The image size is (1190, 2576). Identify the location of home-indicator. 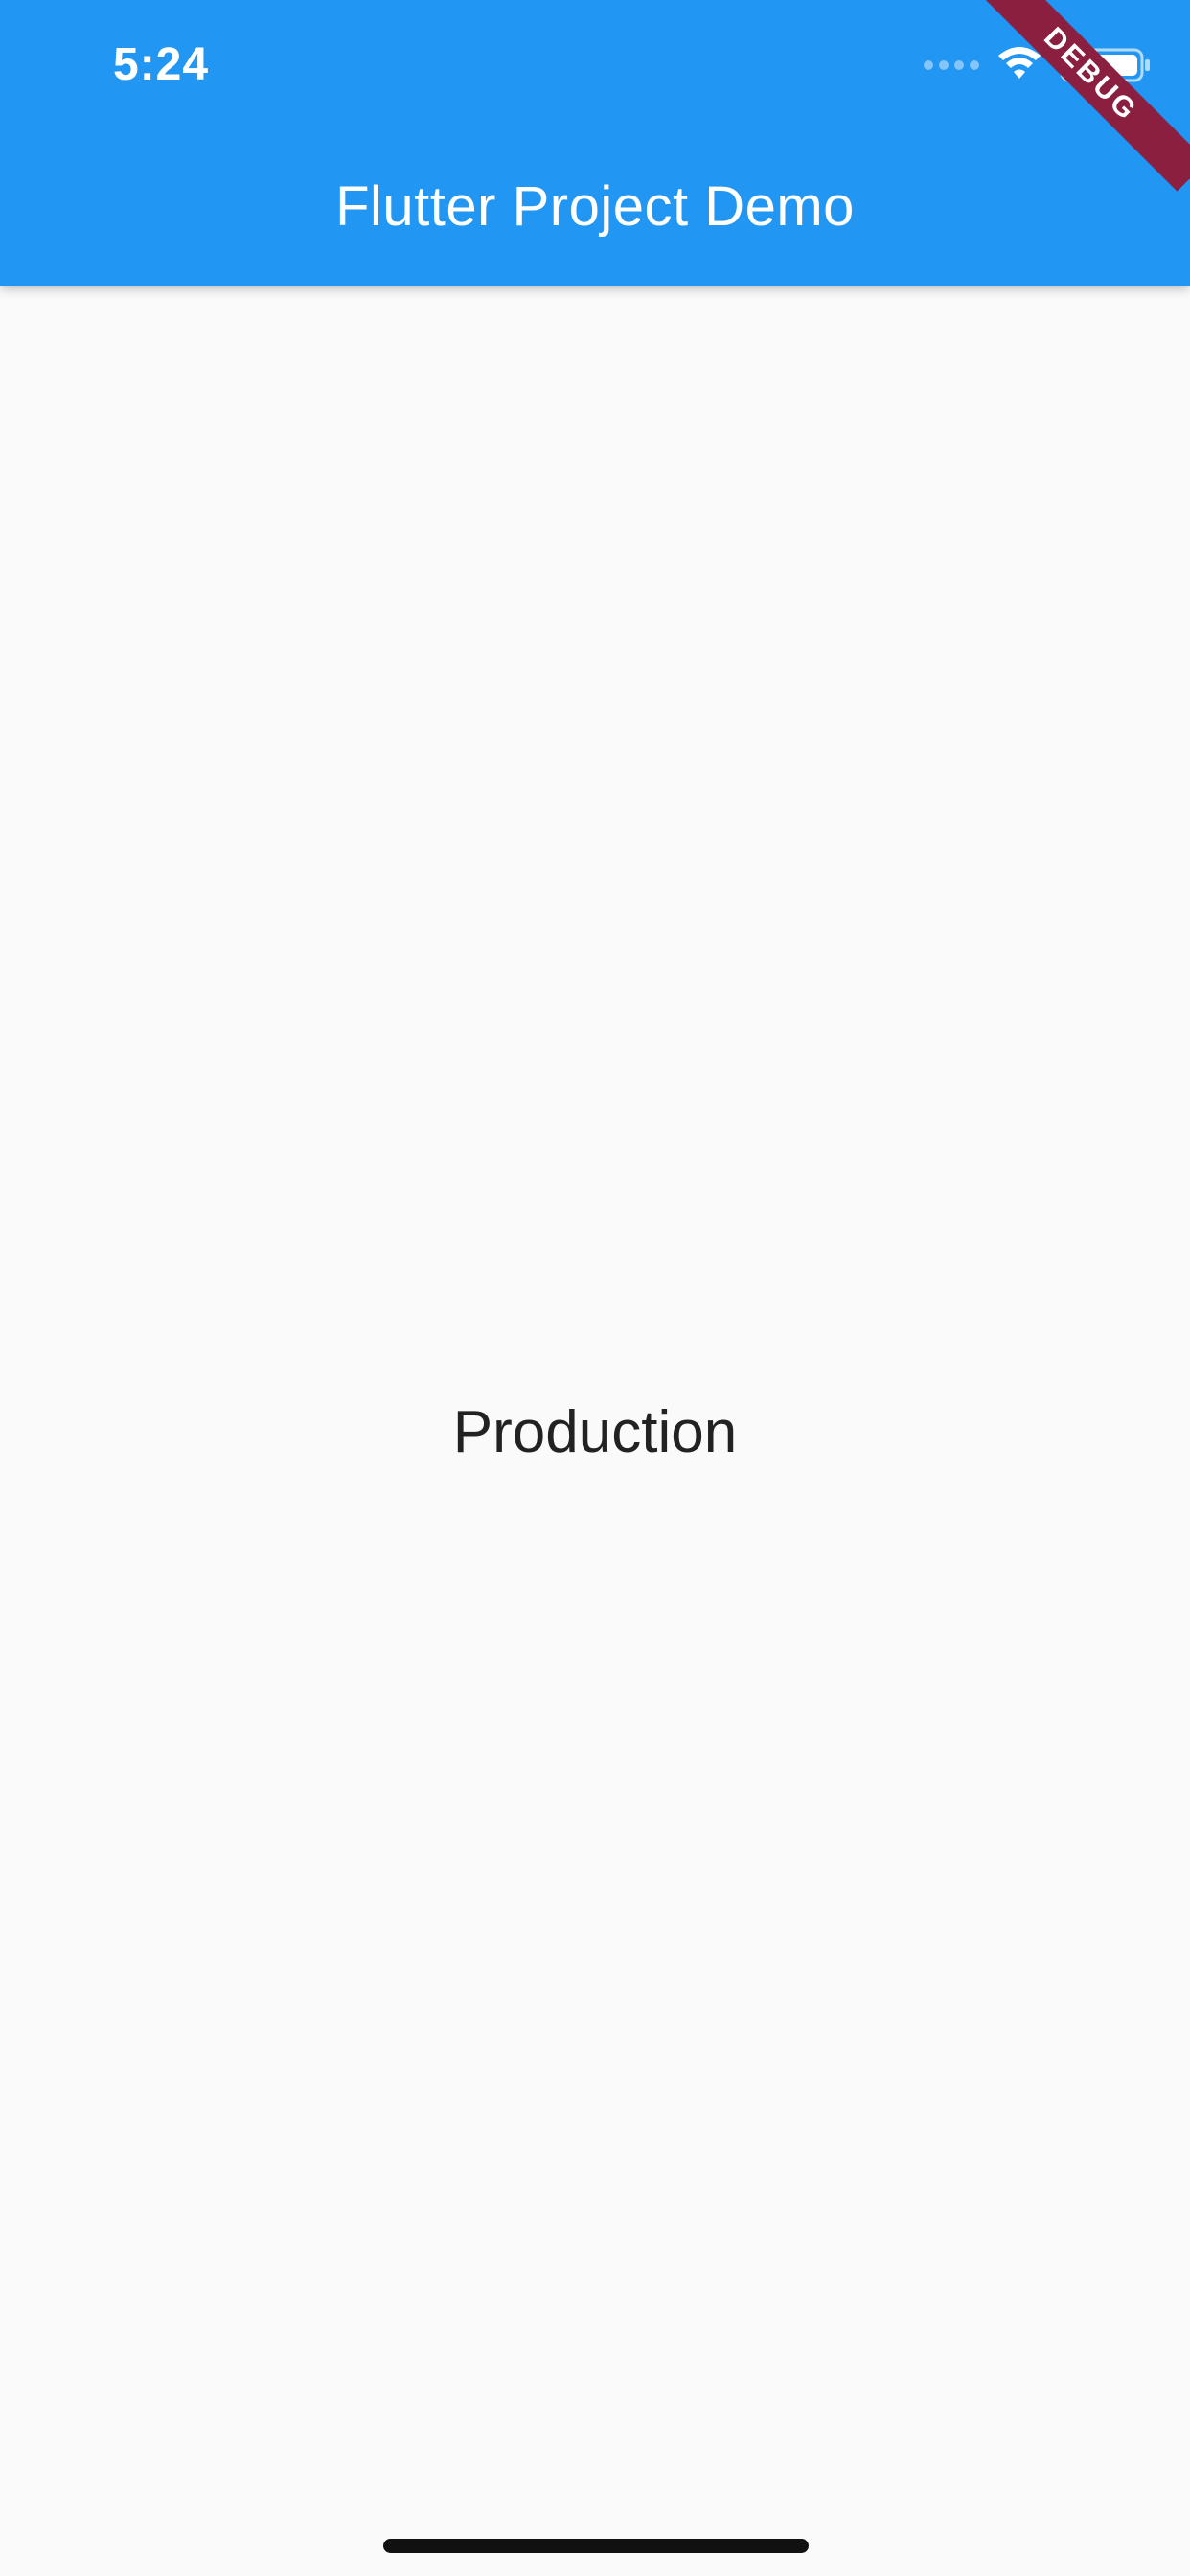
(596, 2546).